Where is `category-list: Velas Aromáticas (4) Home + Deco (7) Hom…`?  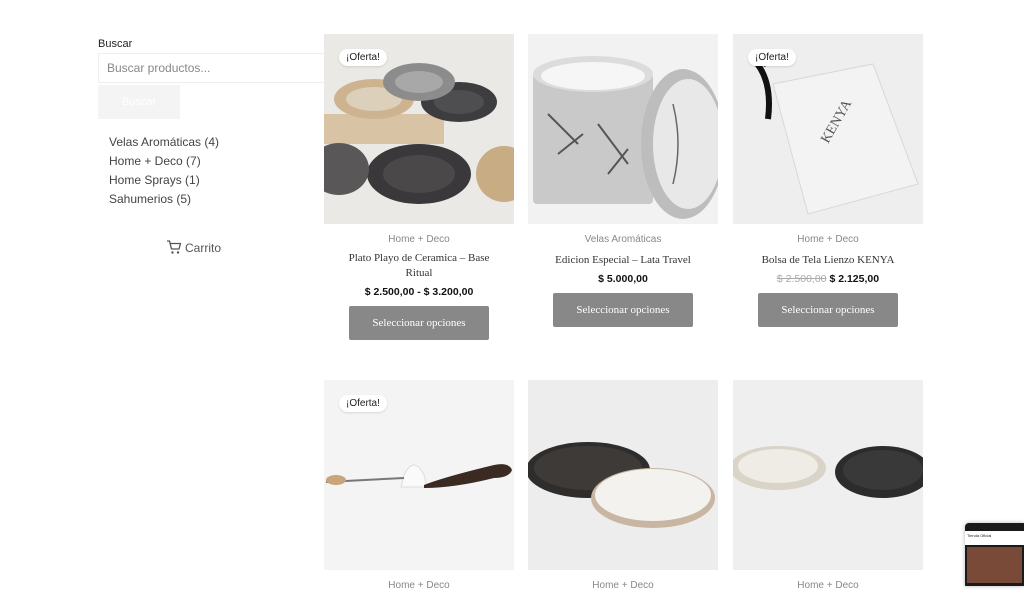
category-list: Velas Aromáticas (4) Home + Deco (7) Hom… is located at coordinates (218, 171).